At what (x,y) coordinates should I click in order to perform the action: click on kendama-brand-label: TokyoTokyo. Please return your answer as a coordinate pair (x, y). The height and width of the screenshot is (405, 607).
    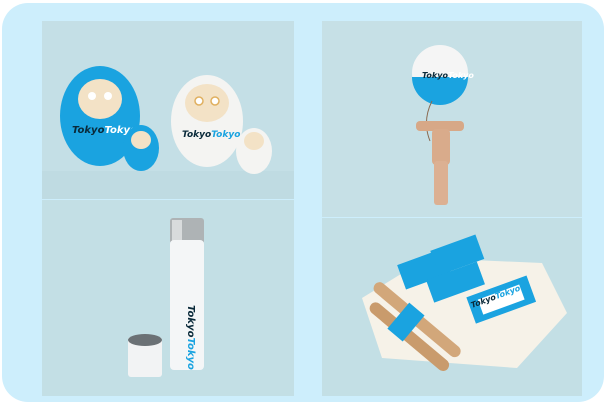
    Looking at the image, I should click on (448, 75).